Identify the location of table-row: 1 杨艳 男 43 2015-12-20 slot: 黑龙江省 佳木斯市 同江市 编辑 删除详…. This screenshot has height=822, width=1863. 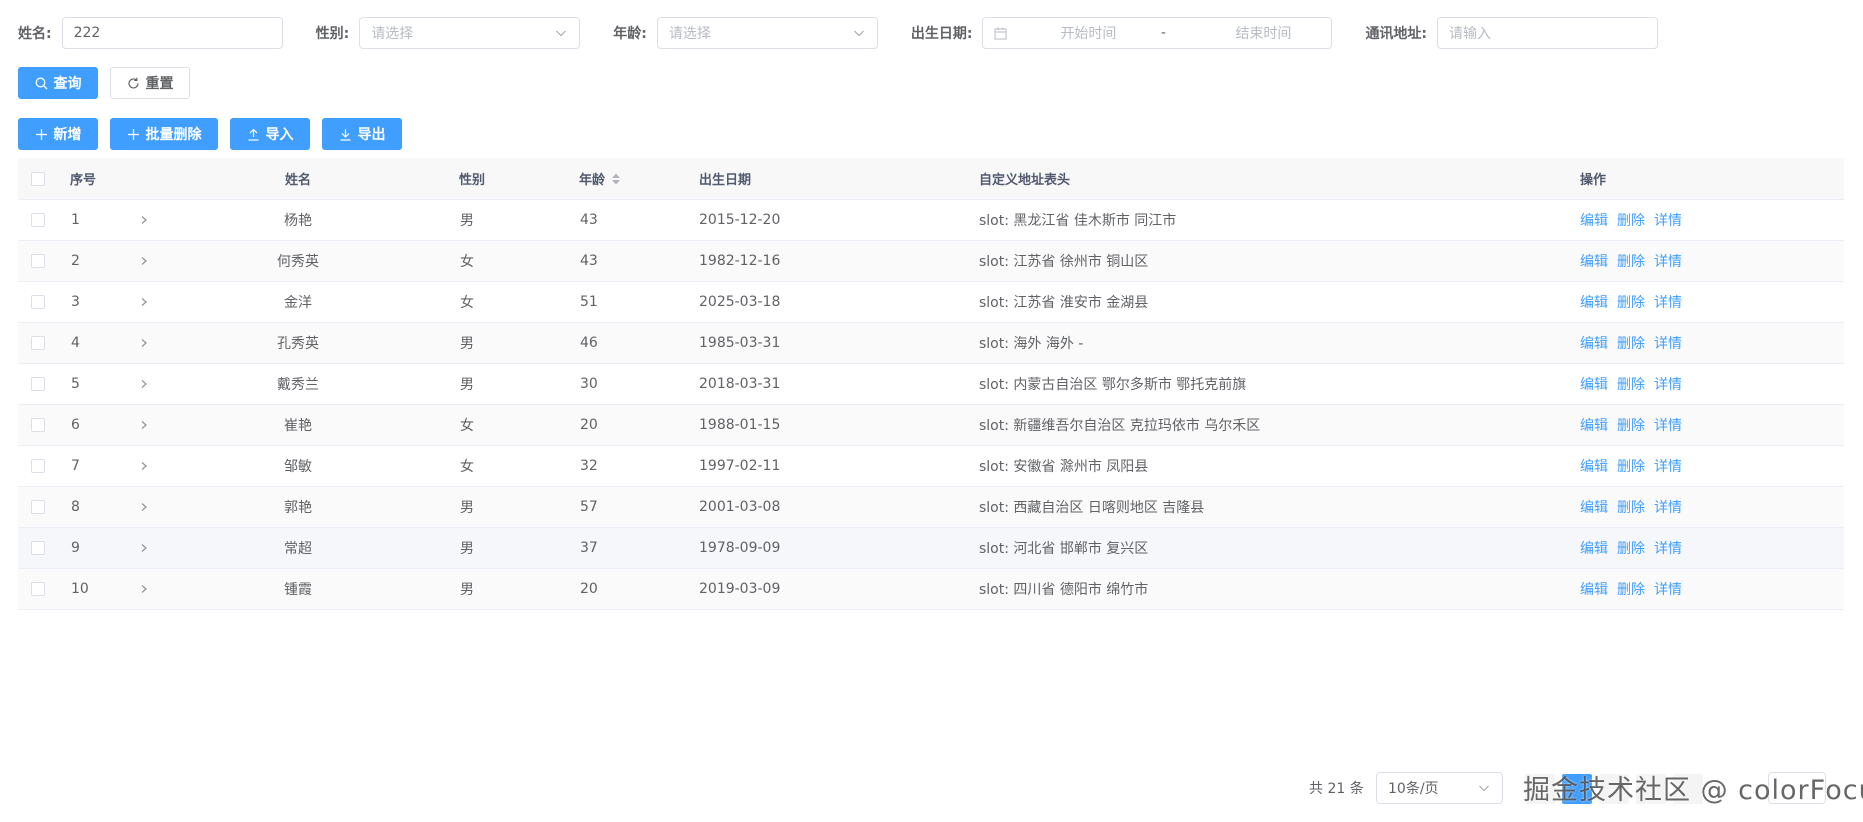
(931, 220).